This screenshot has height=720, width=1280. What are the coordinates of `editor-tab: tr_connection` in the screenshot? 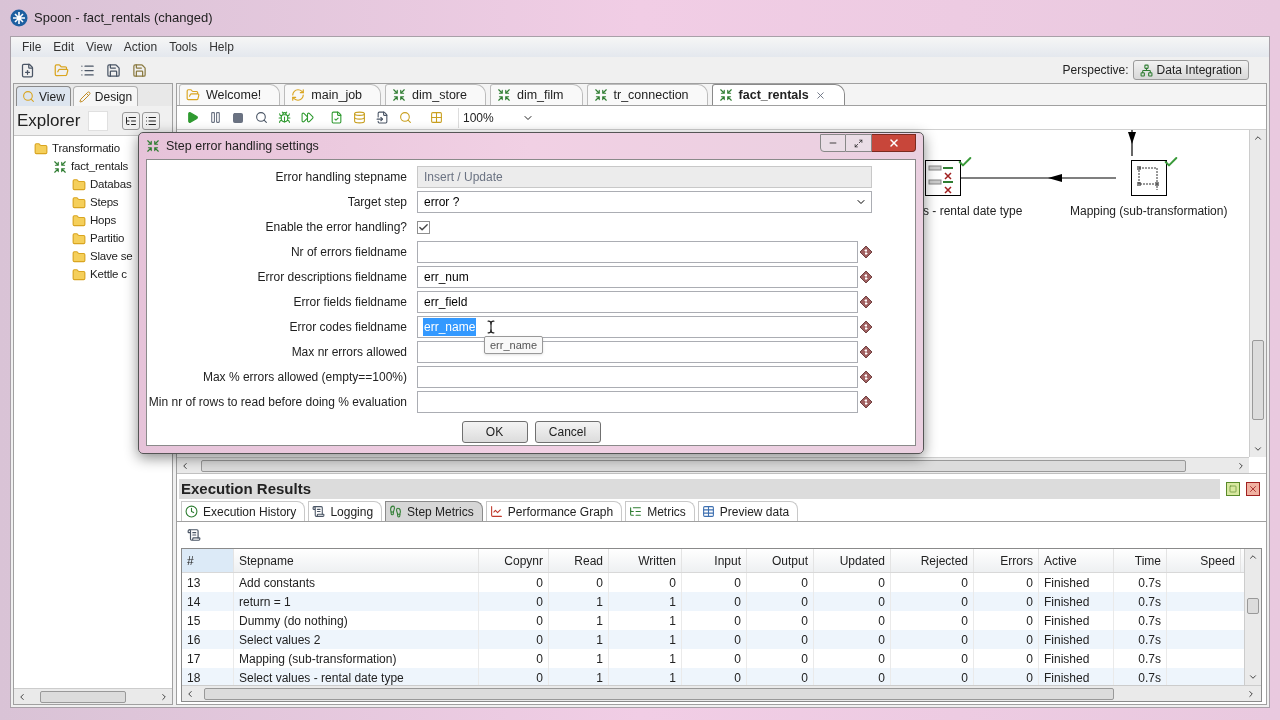 It's located at (647, 94).